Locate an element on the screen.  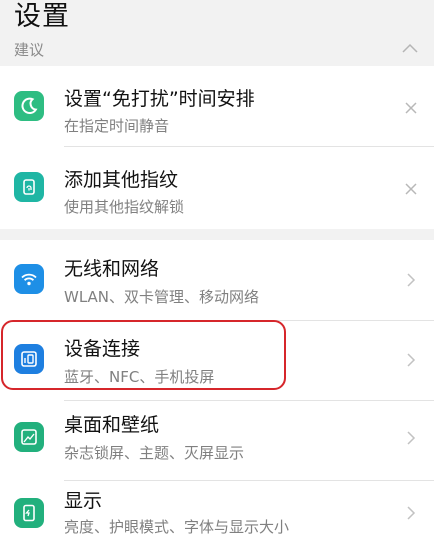
settings-item-subtitle: 亮度、护眼模式、字体与显示大小 is located at coordinates (177, 527).